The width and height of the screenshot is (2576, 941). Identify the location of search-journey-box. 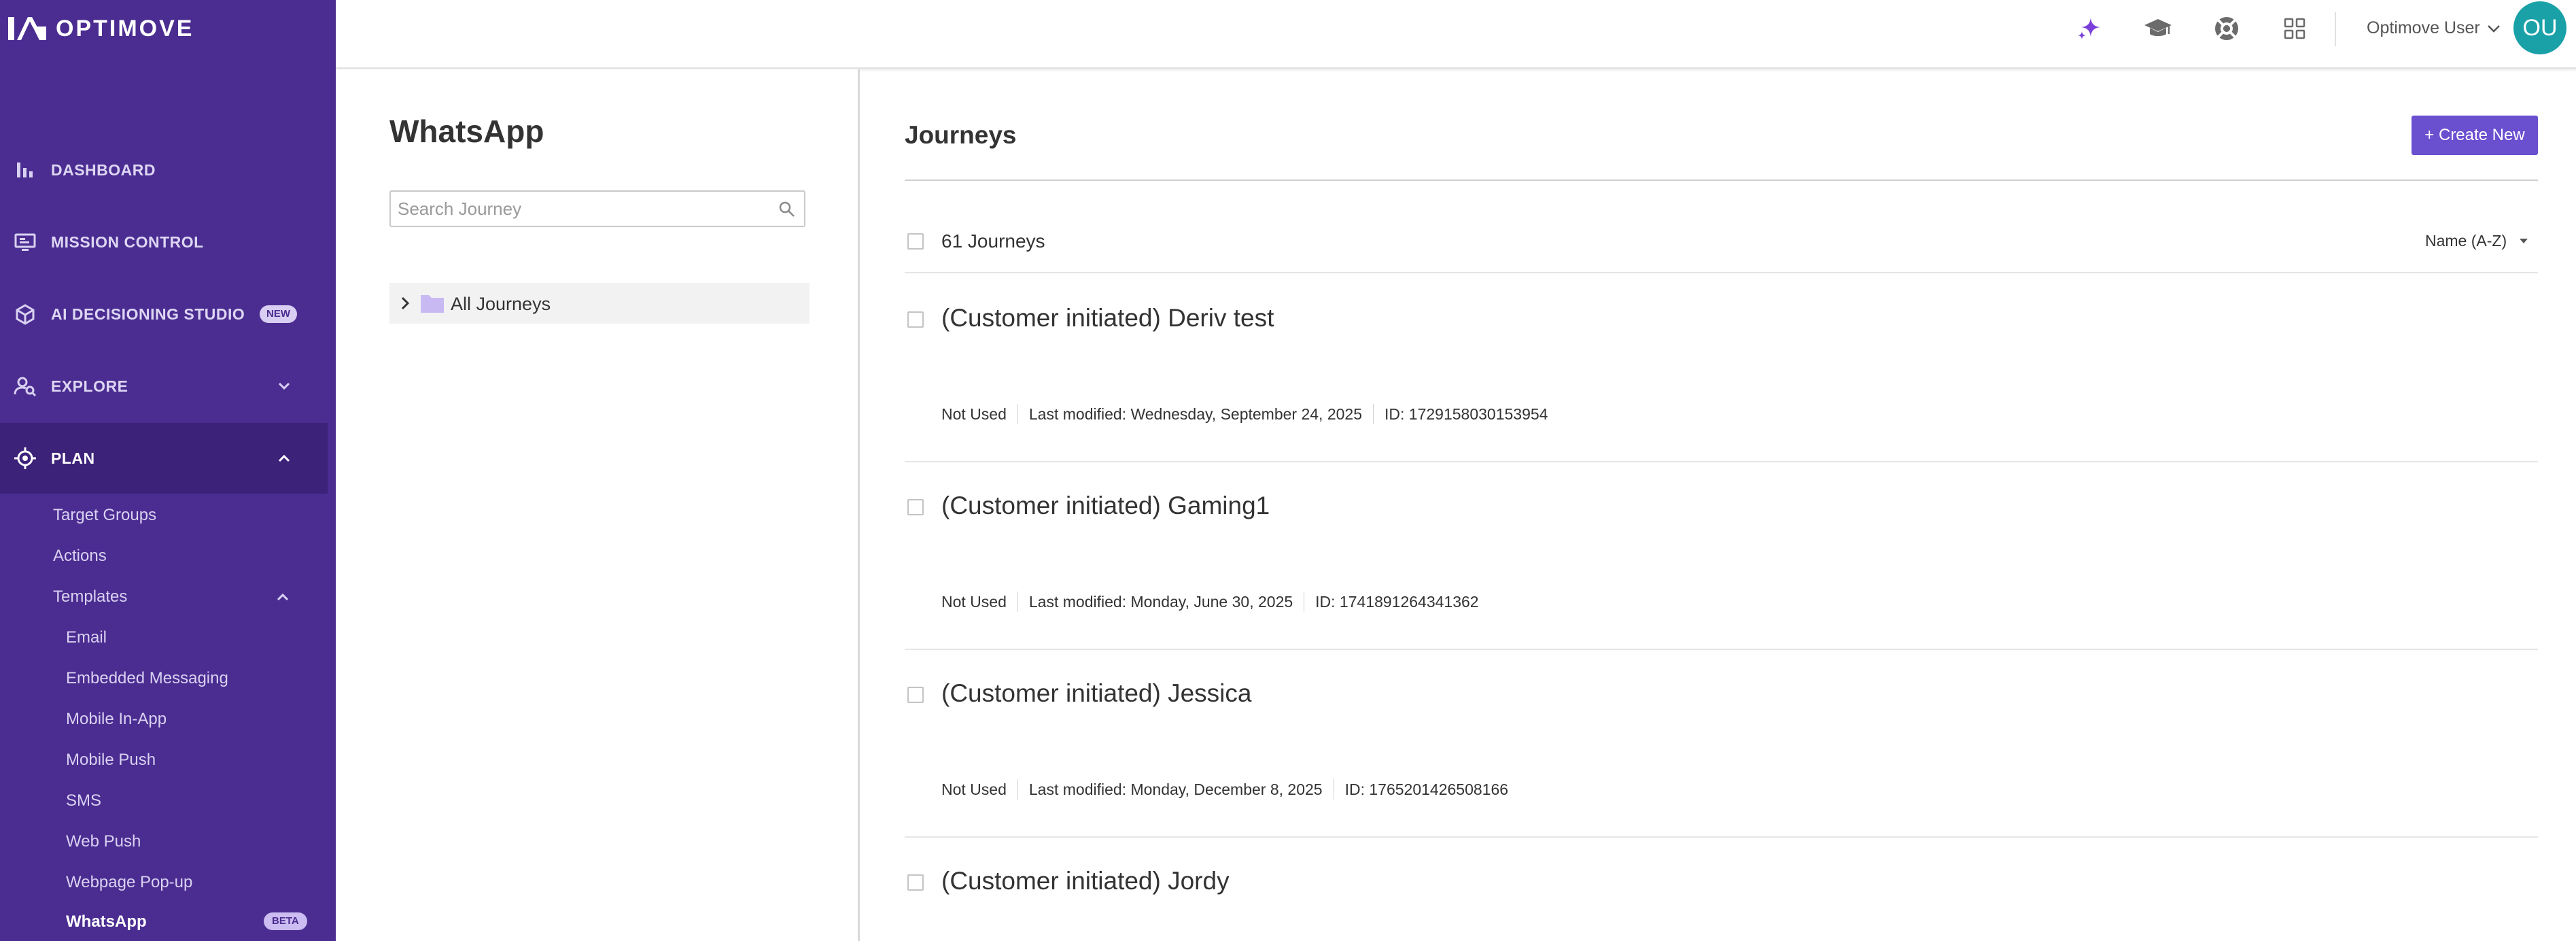
(597, 208).